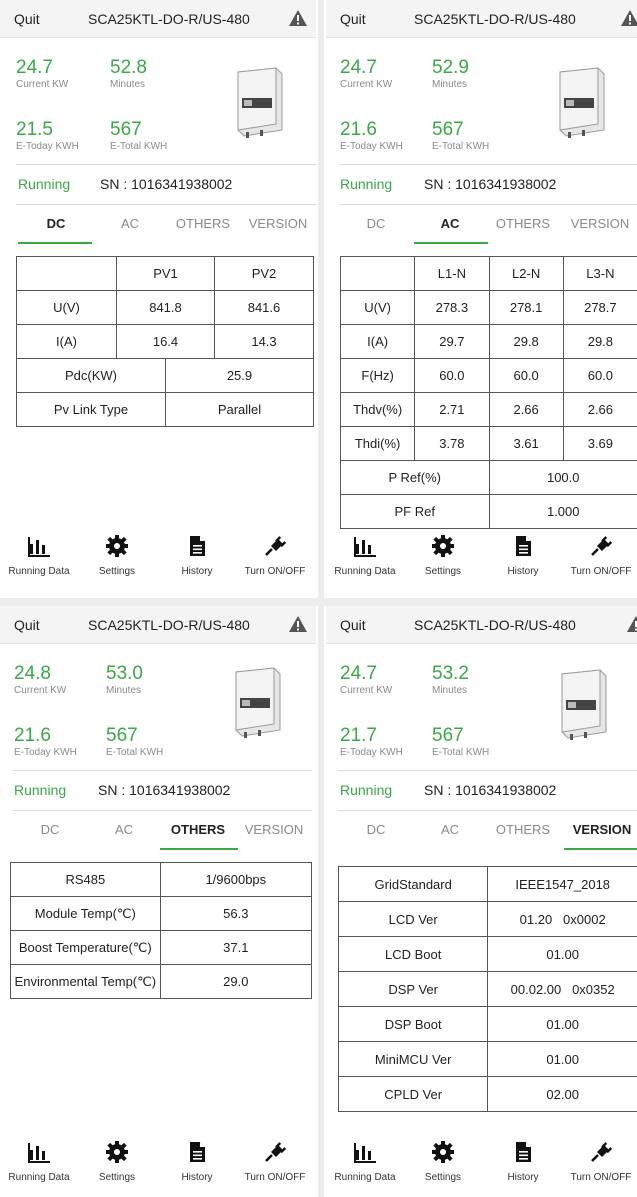 The width and height of the screenshot is (637, 1197). What do you see at coordinates (452, 307) in the screenshot?
I see `table-cell: 278.3` at bounding box center [452, 307].